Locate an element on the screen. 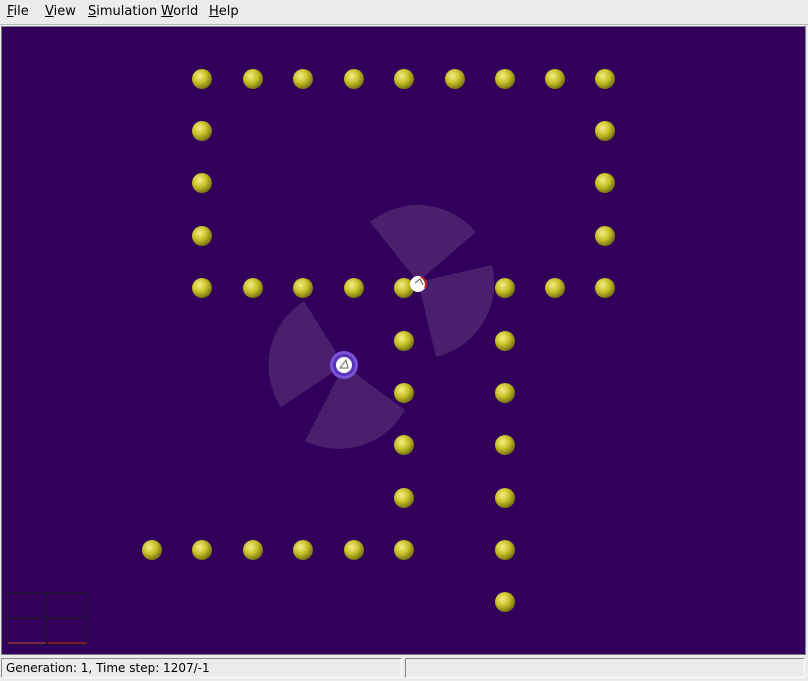 Image resolution: width=808 pixels, height=681 pixels. menu-file: File is located at coordinates (18, 12).